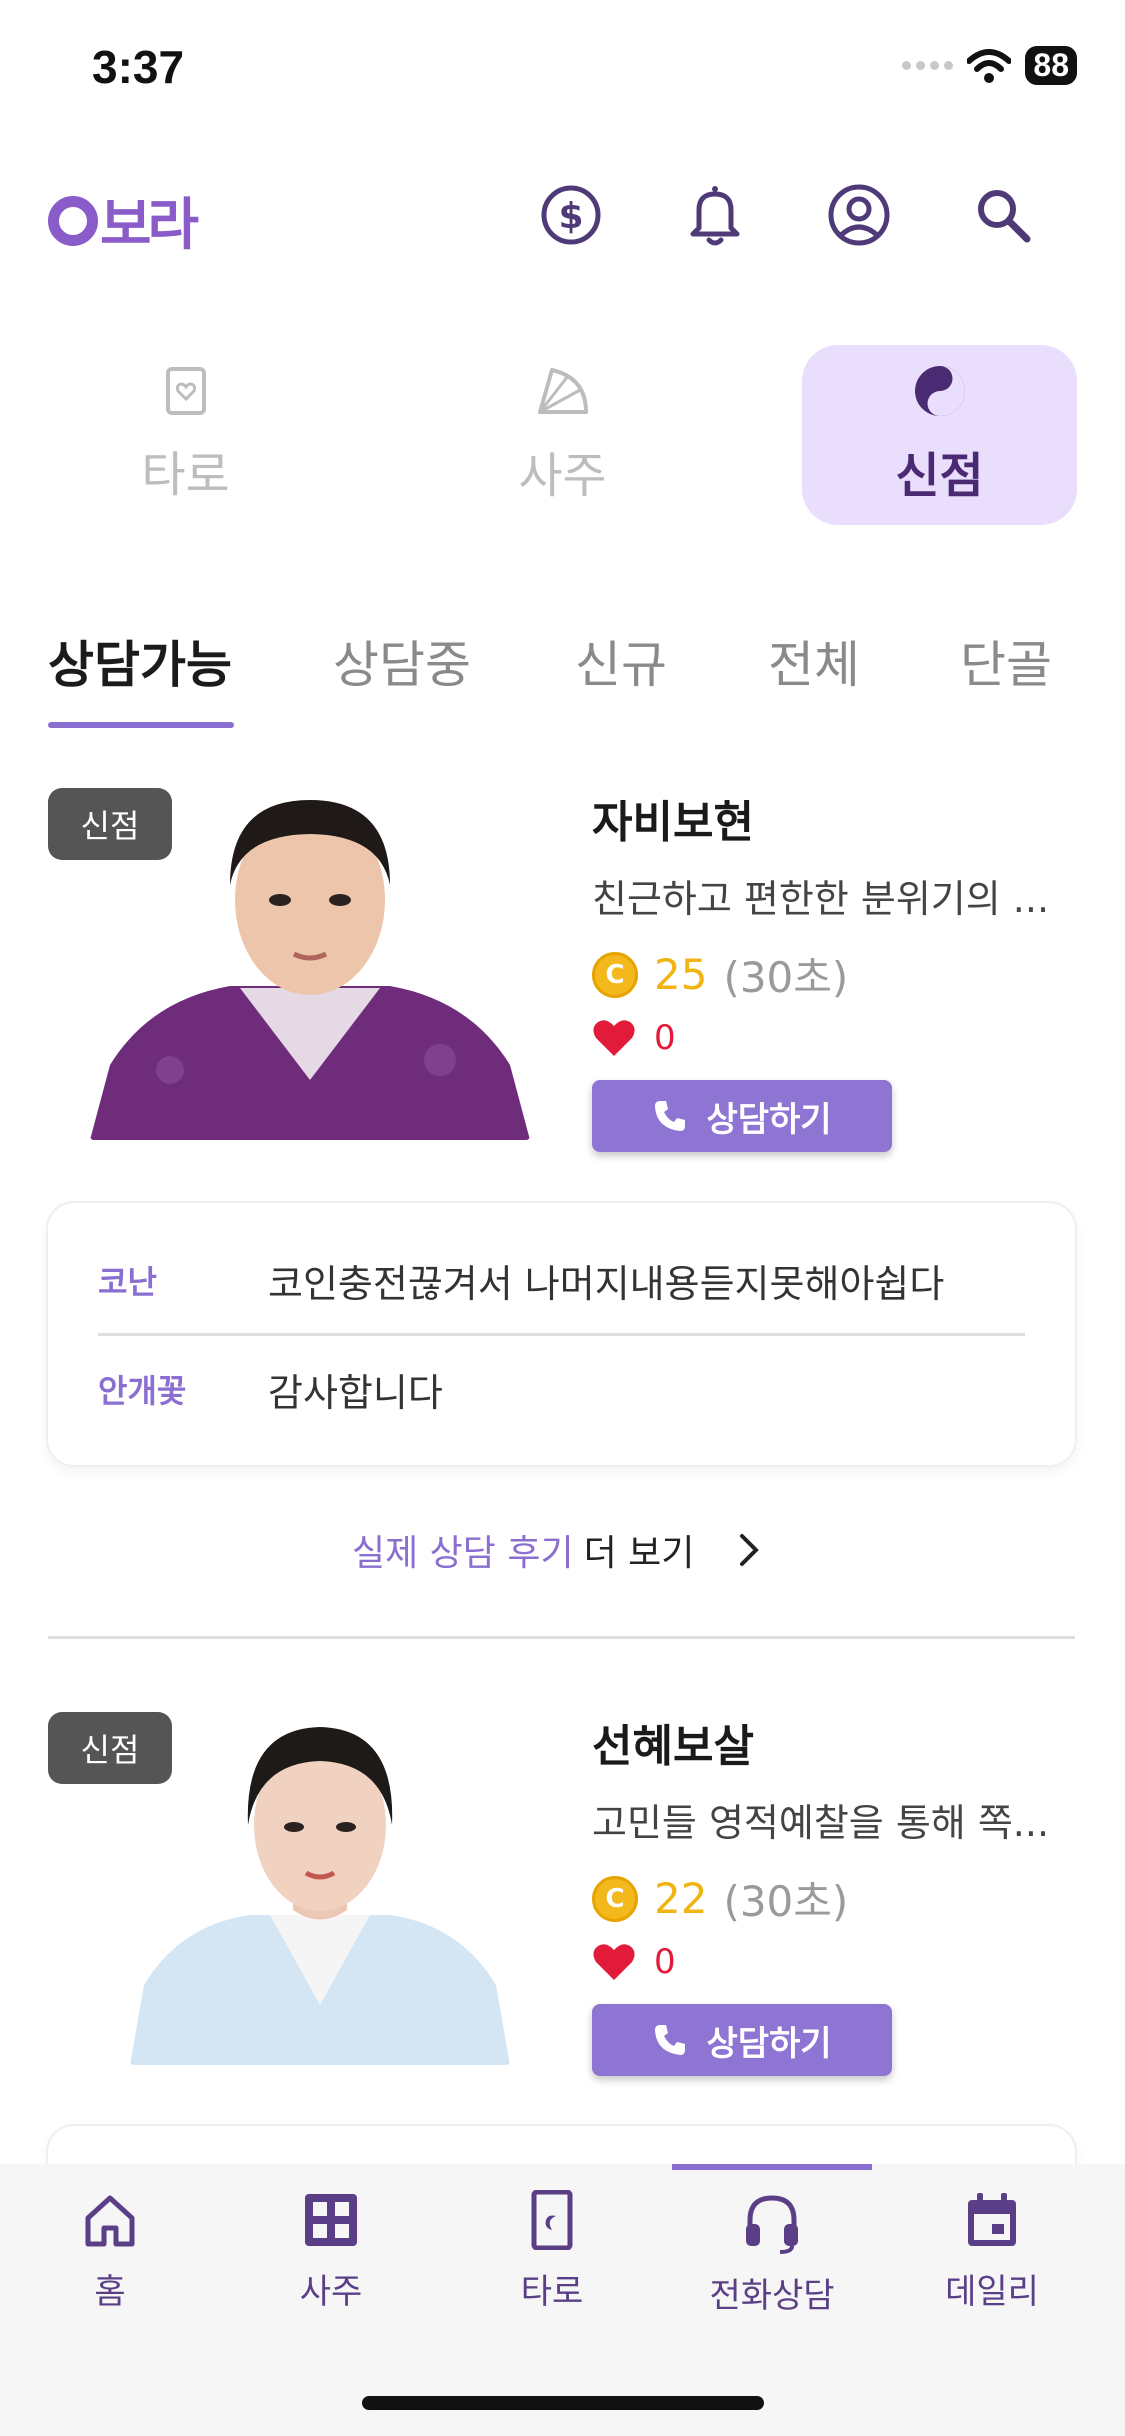  Describe the element at coordinates (639, 1553) in the screenshot. I see `more-reviews-rest: 더 보기` at that location.